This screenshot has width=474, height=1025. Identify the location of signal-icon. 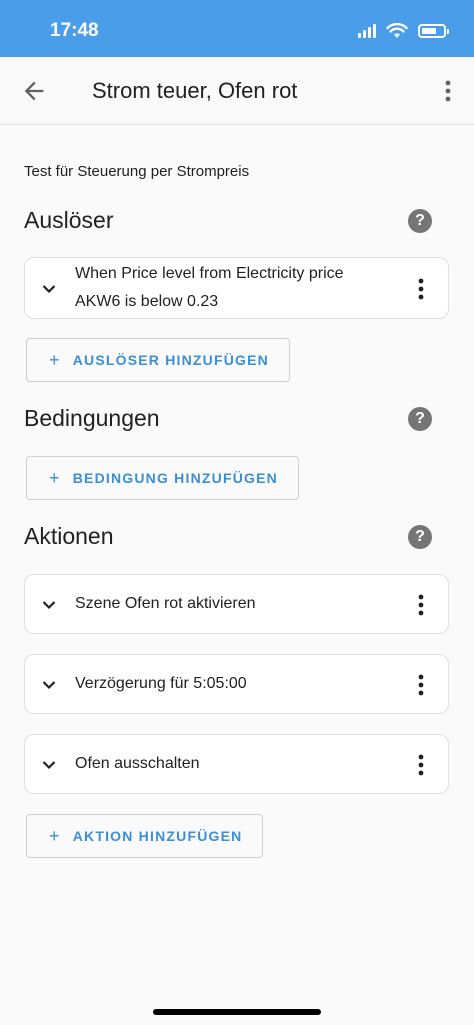
(367, 31).